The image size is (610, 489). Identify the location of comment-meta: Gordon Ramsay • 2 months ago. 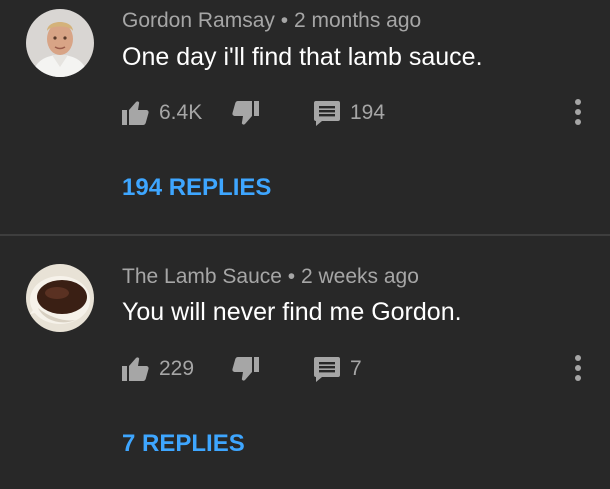
(271, 21).